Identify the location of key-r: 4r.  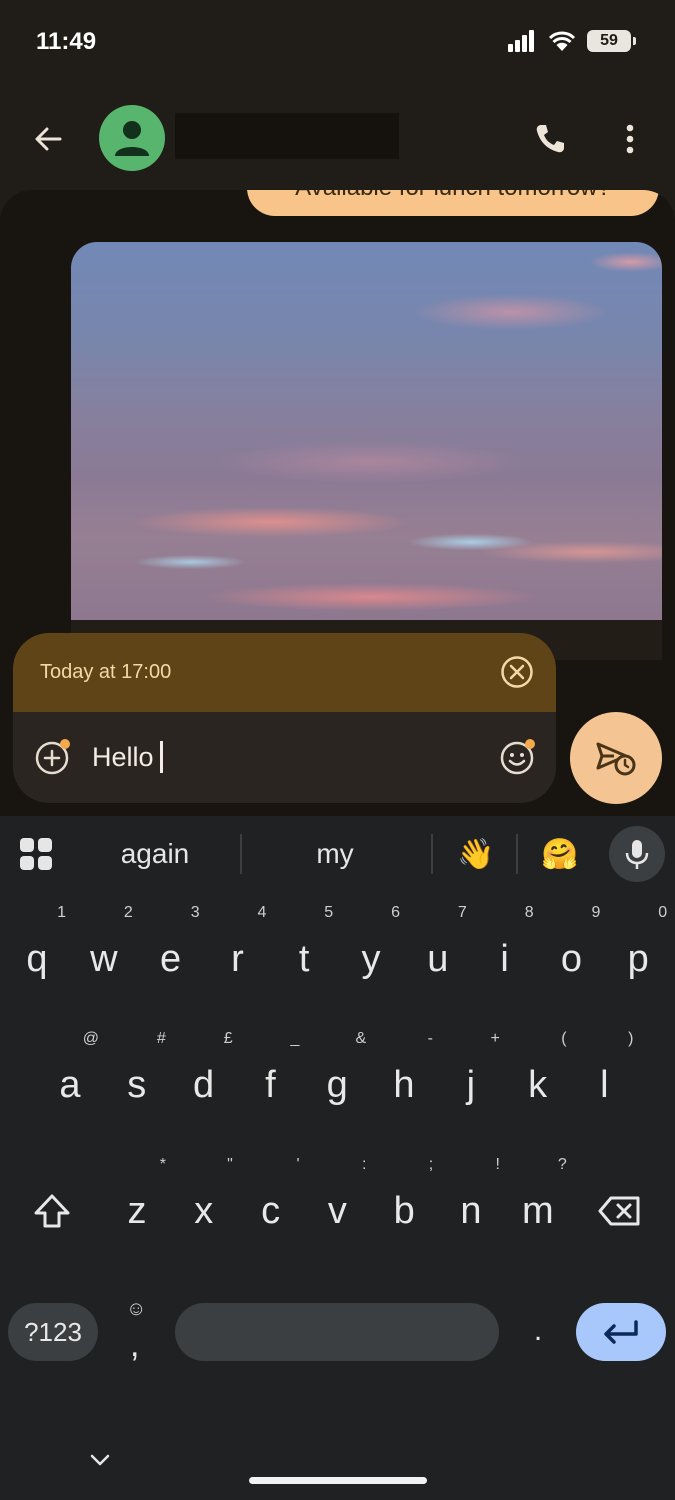
(237, 954).